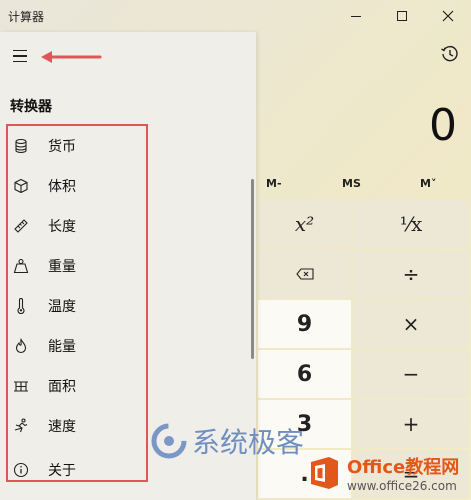 The image size is (471, 500). Describe the element at coordinates (62, 347) in the screenshot. I see `nav-item-label: 能量` at that location.